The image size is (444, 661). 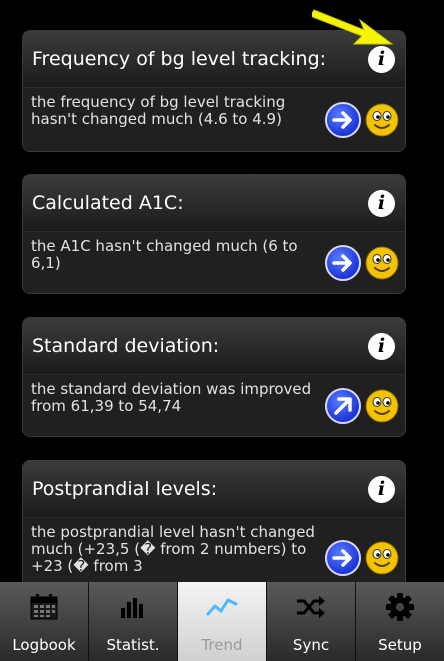 I want to click on tab-label: Statist., so click(x=133, y=645).